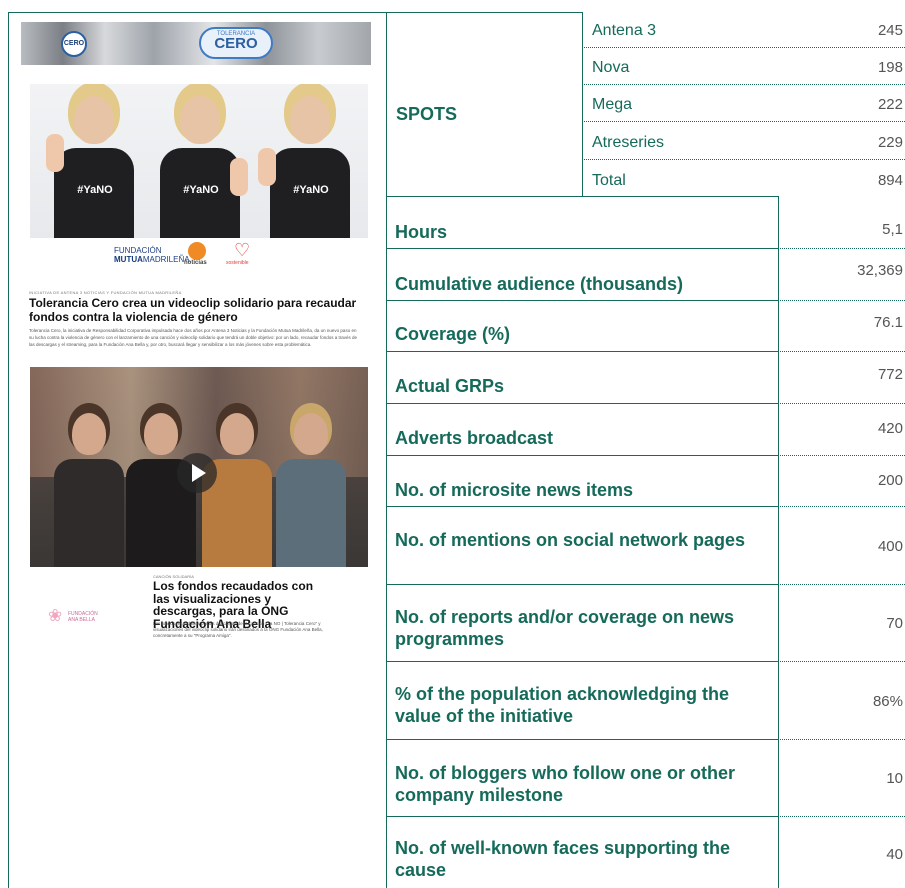 The height and width of the screenshot is (888, 905). I want to click on spot-channel: Nova, so click(611, 67).